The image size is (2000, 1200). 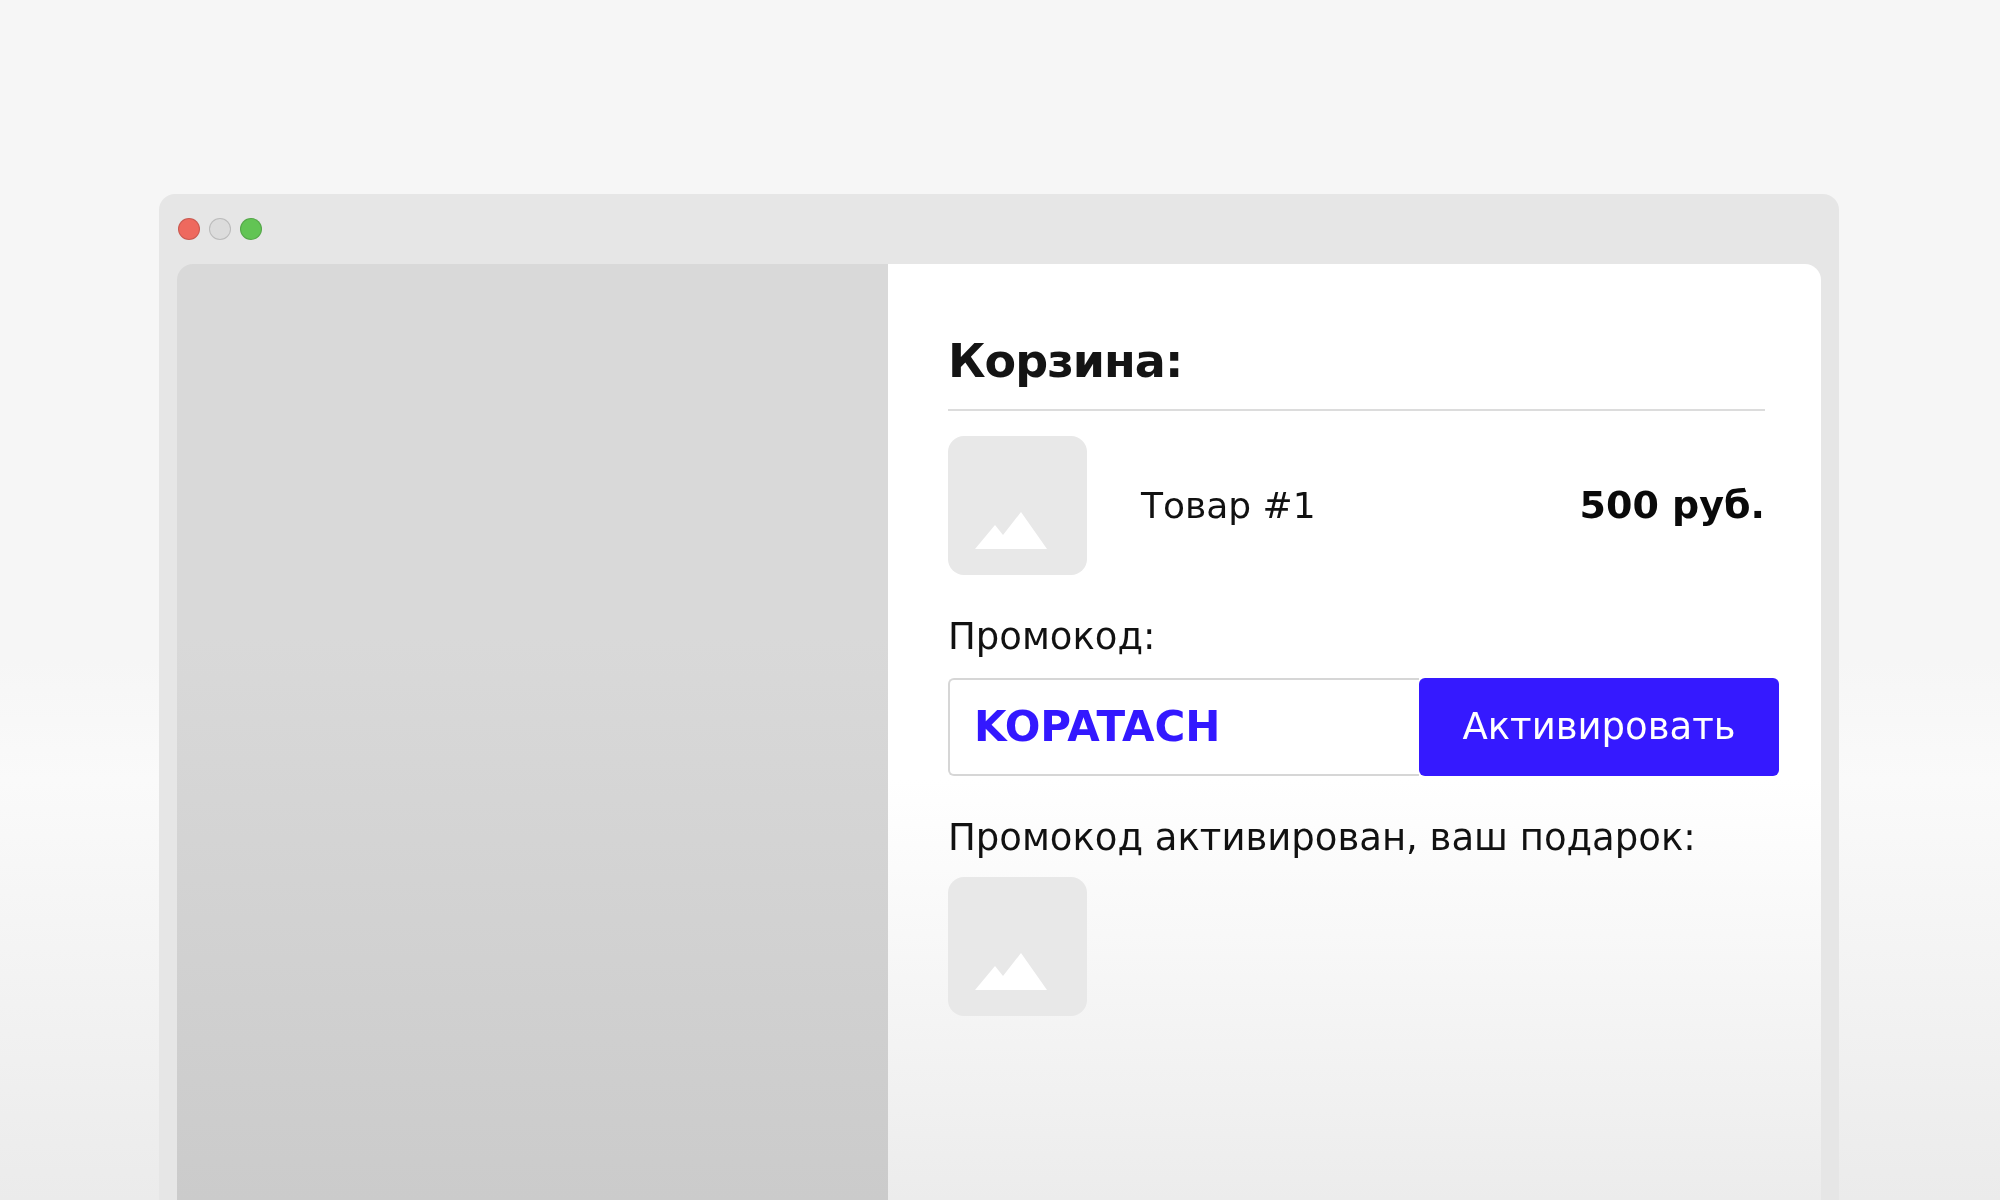 I want to click on promo-message: Промокод активирован, ваш подарок:, so click(x=1322, y=837).